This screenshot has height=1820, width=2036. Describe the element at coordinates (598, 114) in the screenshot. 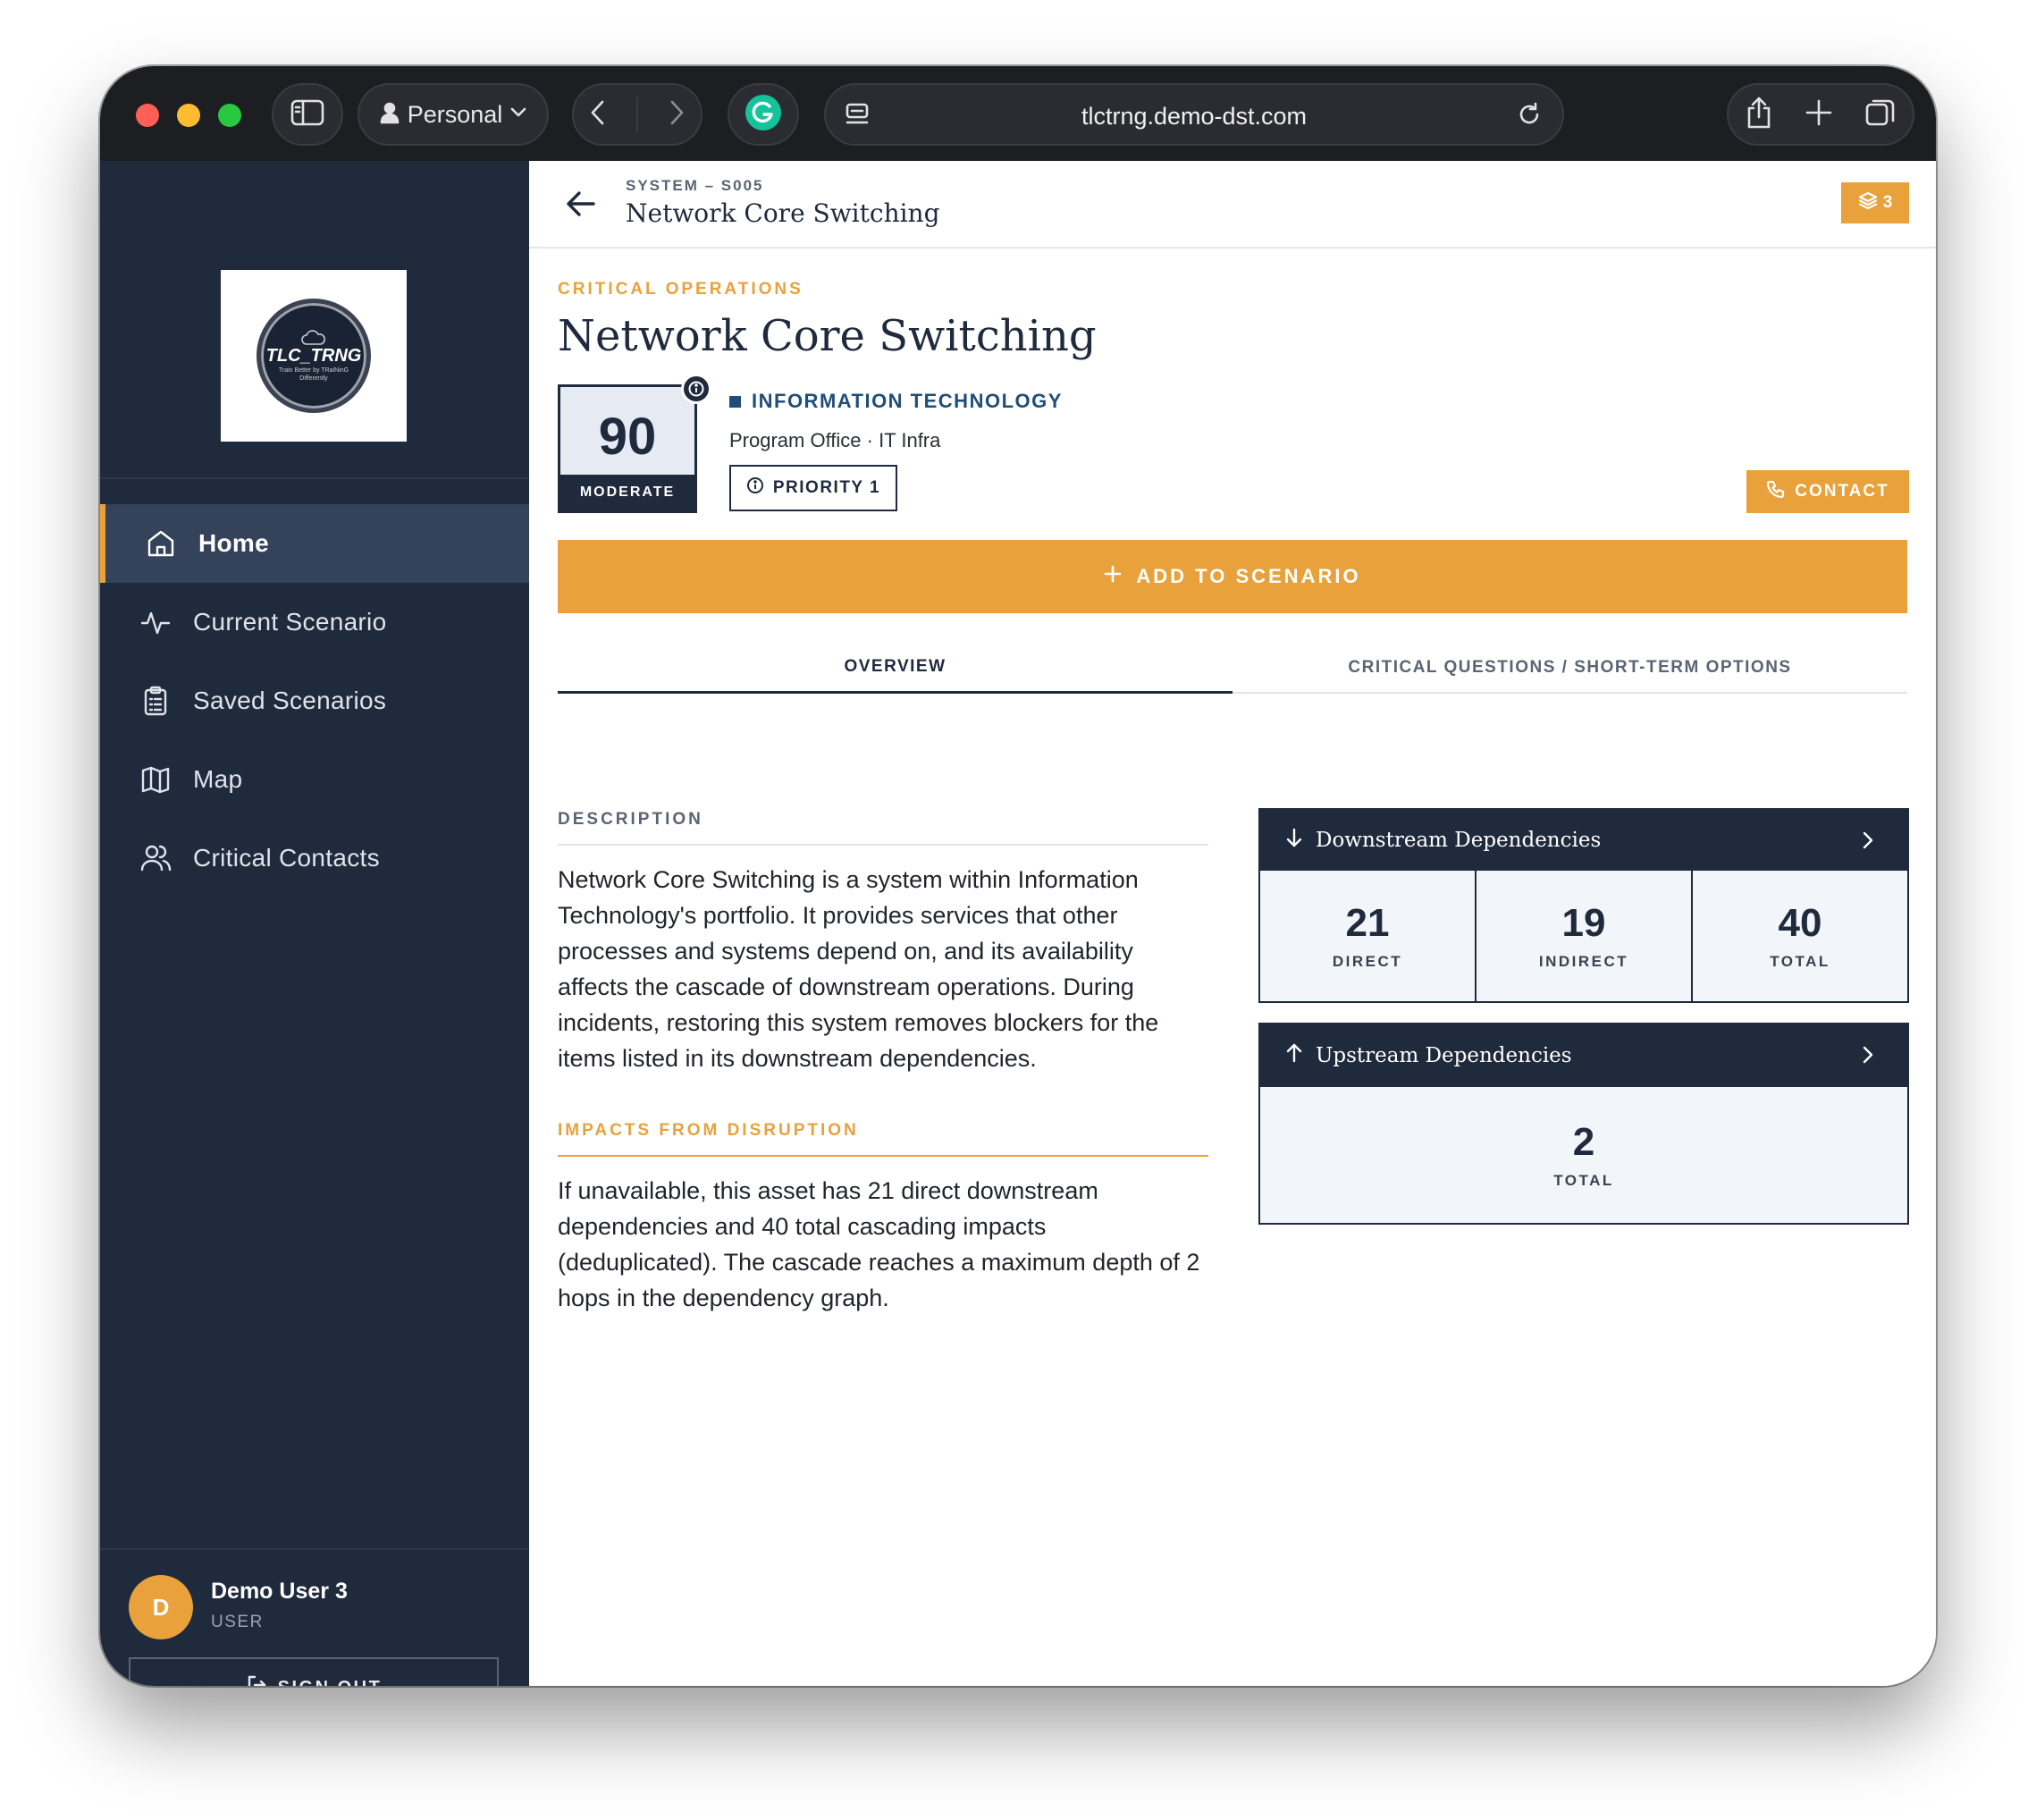

I see `back-nav-icon` at that location.